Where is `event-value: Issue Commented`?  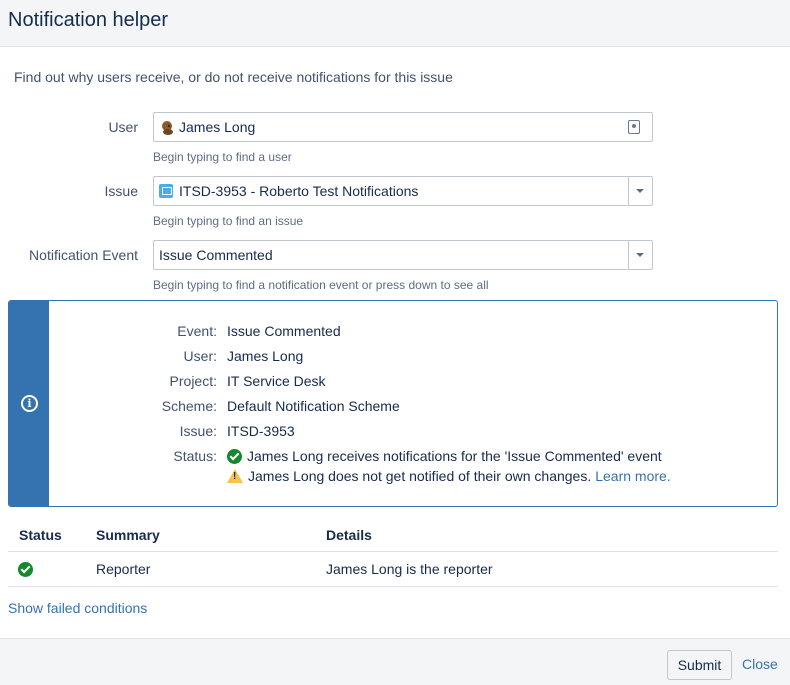 event-value: Issue Commented is located at coordinates (216, 255).